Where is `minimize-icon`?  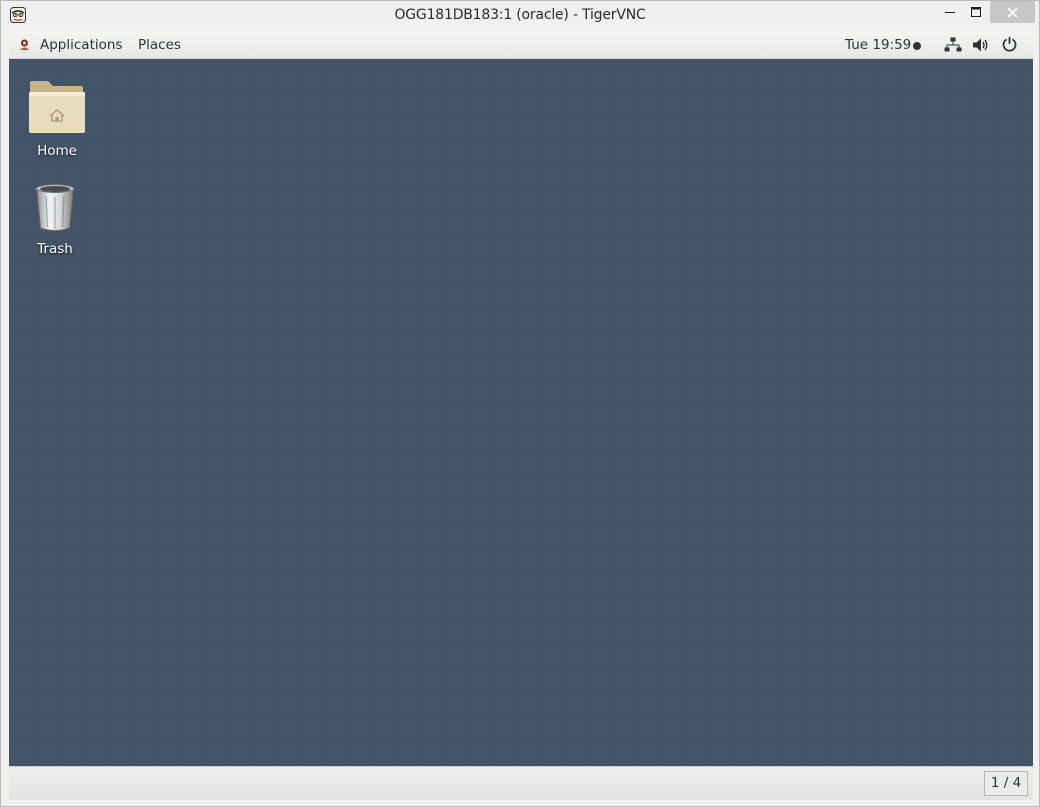 minimize-icon is located at coordinates (950, 12).